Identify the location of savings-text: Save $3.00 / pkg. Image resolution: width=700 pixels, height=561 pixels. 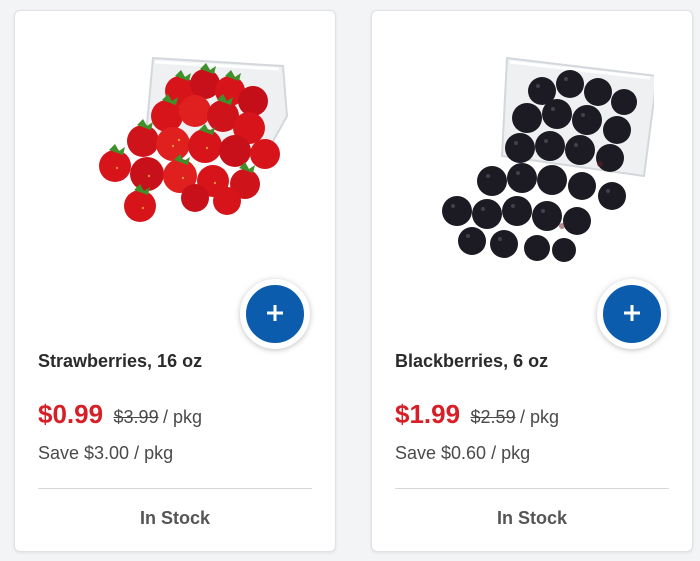
(106, 453).